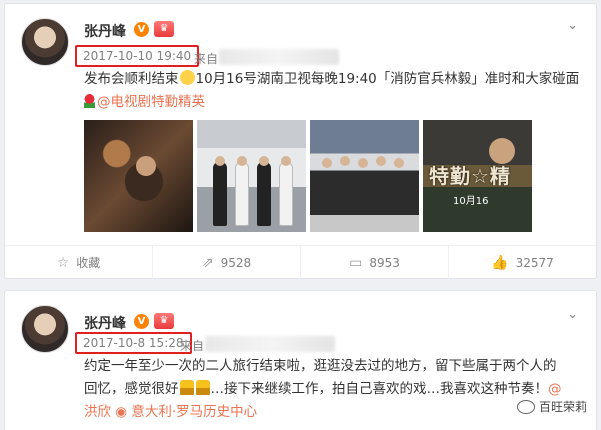  What do you see at coordinates (88, 263) in the screenshot?
I see `favorite-label: 收藏` at bounding box center [88, 263].